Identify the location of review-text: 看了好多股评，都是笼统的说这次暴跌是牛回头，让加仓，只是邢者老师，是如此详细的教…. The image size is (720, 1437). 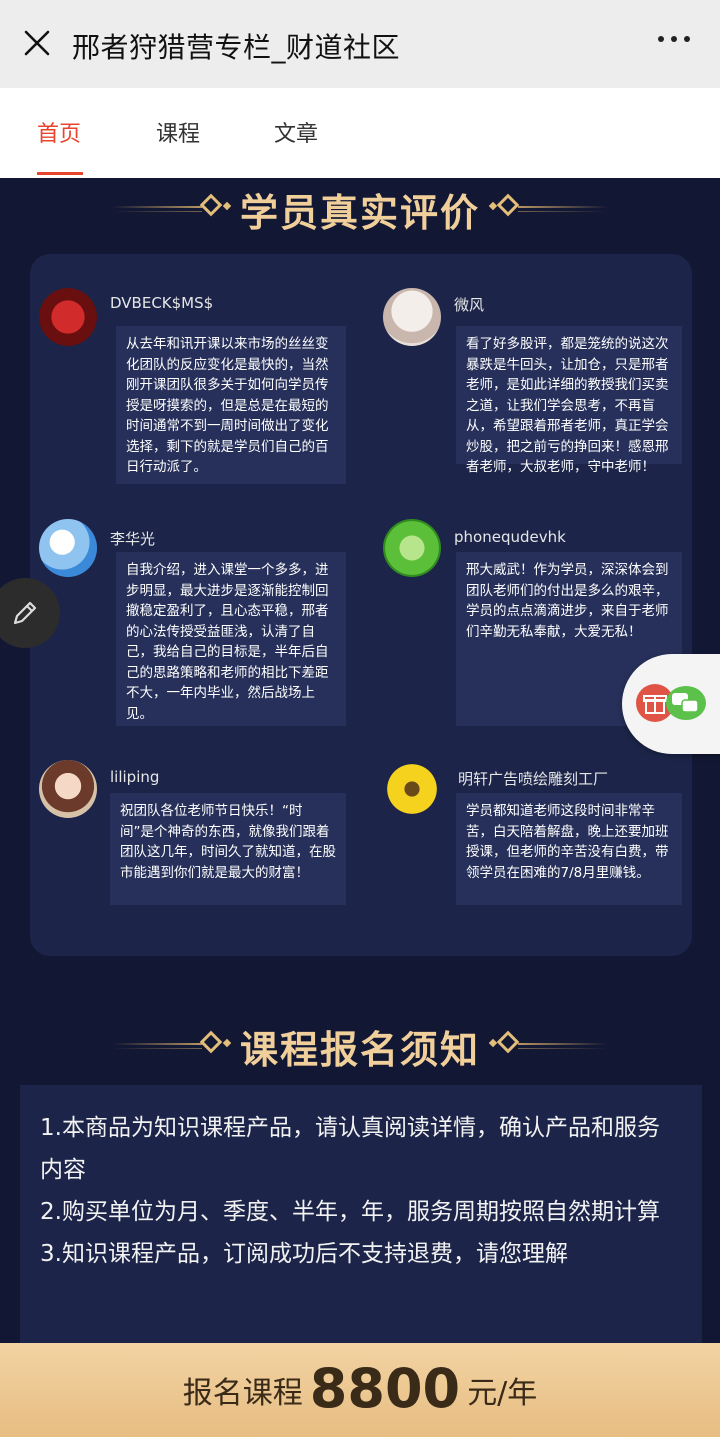
(569, 400).